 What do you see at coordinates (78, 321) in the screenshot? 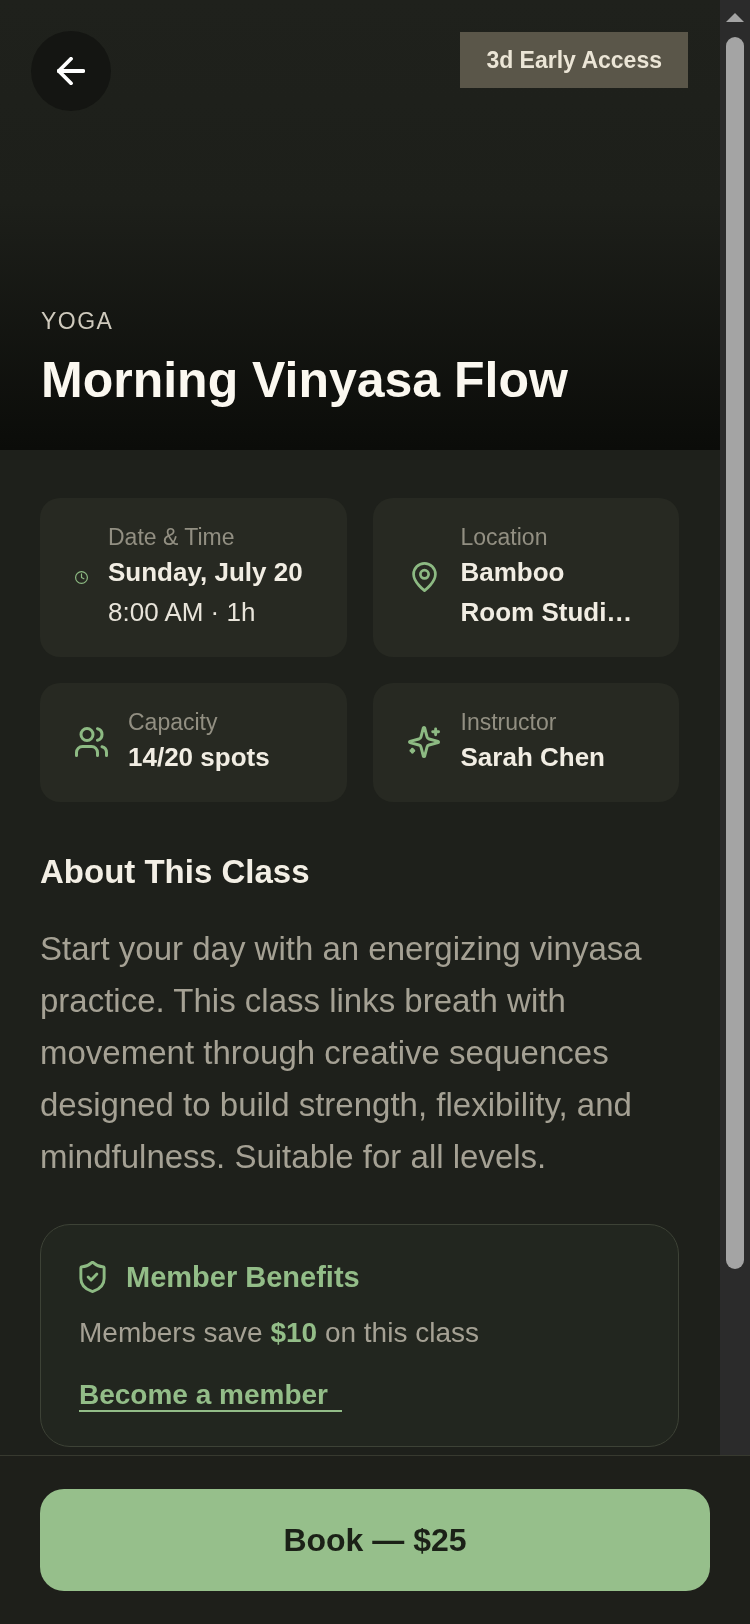
I see `category-label: YOGA` at bounding box center [78, 321].